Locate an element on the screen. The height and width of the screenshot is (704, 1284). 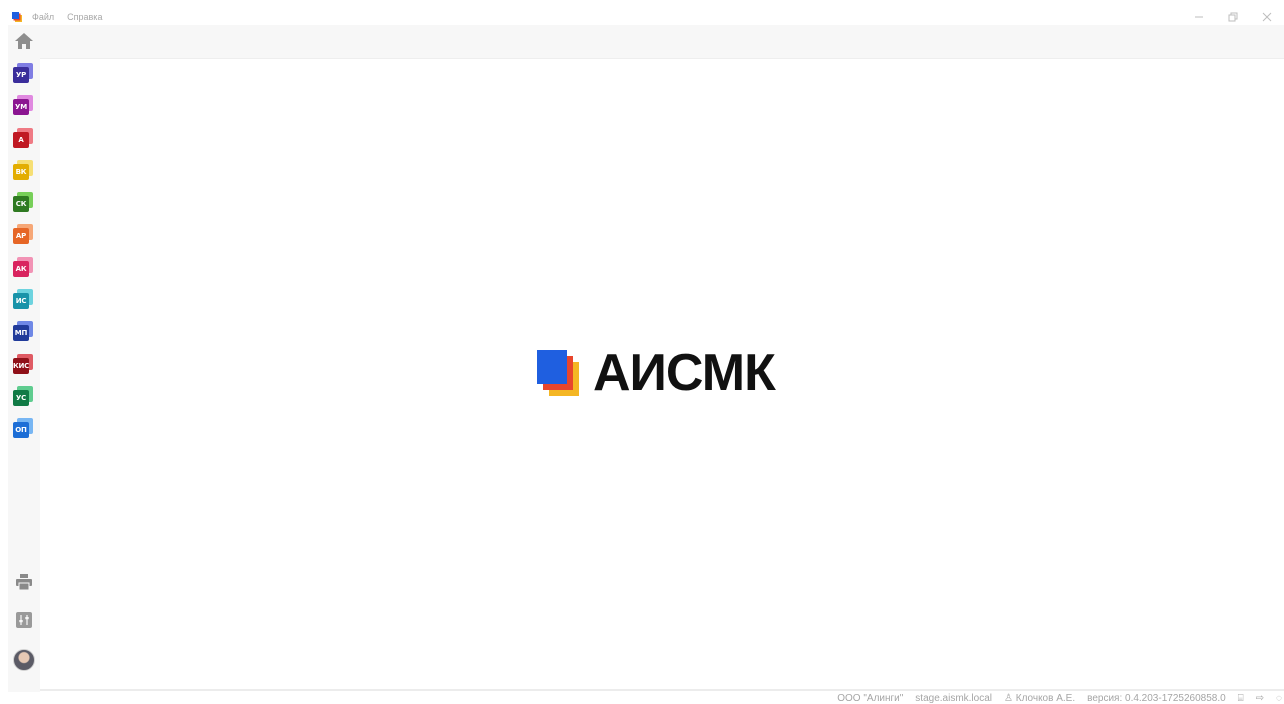
module-6-button: АР is located at coordinates (24, 235).